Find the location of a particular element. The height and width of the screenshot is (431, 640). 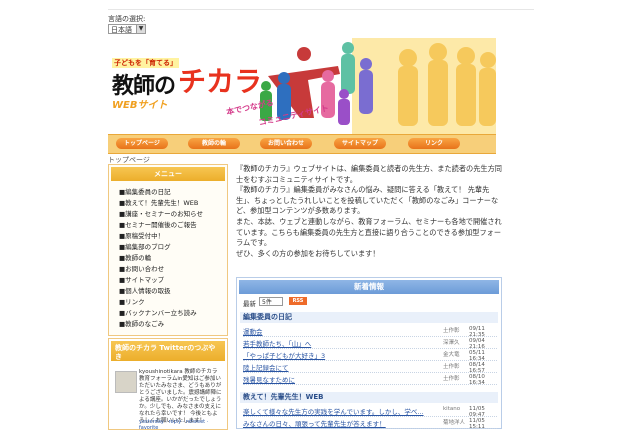

news-row-date: 08/14 16:57 is located at coordinates (477, 368).